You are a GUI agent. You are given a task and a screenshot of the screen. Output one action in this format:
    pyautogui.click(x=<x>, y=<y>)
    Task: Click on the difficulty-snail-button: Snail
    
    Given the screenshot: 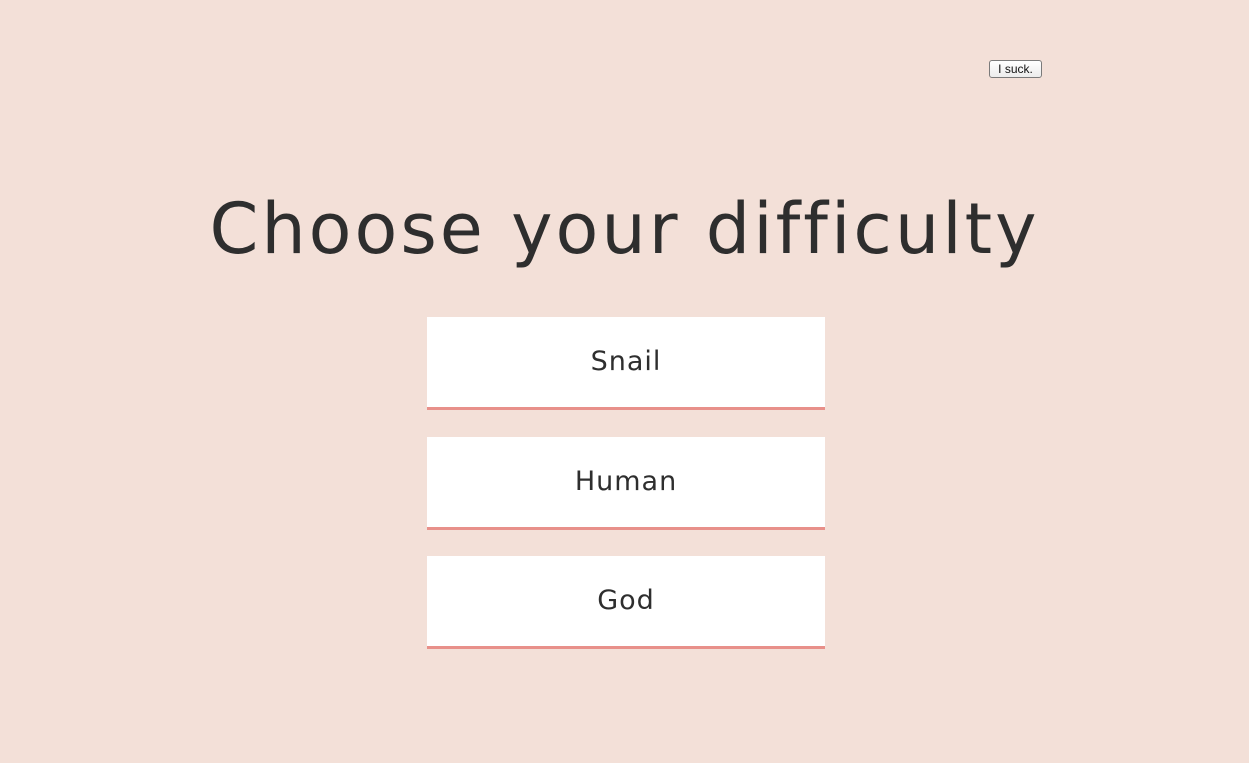 What is the action you would take?
    pyautogui.click(x=626, y=363)
    